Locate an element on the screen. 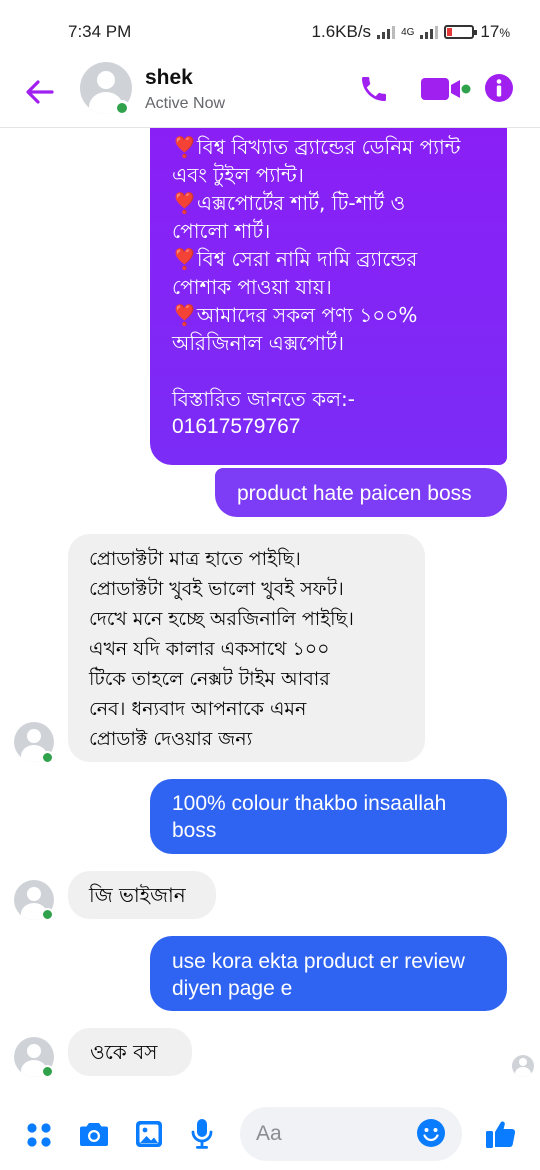 The width and height of the screenshot is (540, 1170). message-bubble-incoming: জি ভাইজান is located at coordinates (142, 895).